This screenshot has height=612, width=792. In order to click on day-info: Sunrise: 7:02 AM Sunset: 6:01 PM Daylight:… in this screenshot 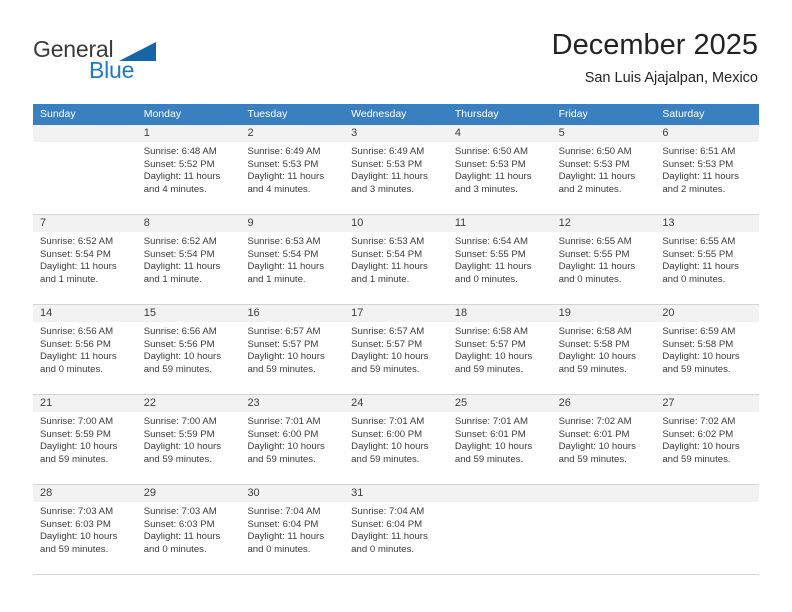, I will do `click(604, 439)`.